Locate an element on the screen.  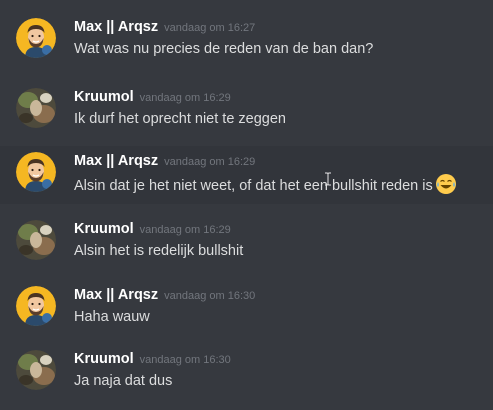
joy-emoji-icon is located at coordinates (446, 184).